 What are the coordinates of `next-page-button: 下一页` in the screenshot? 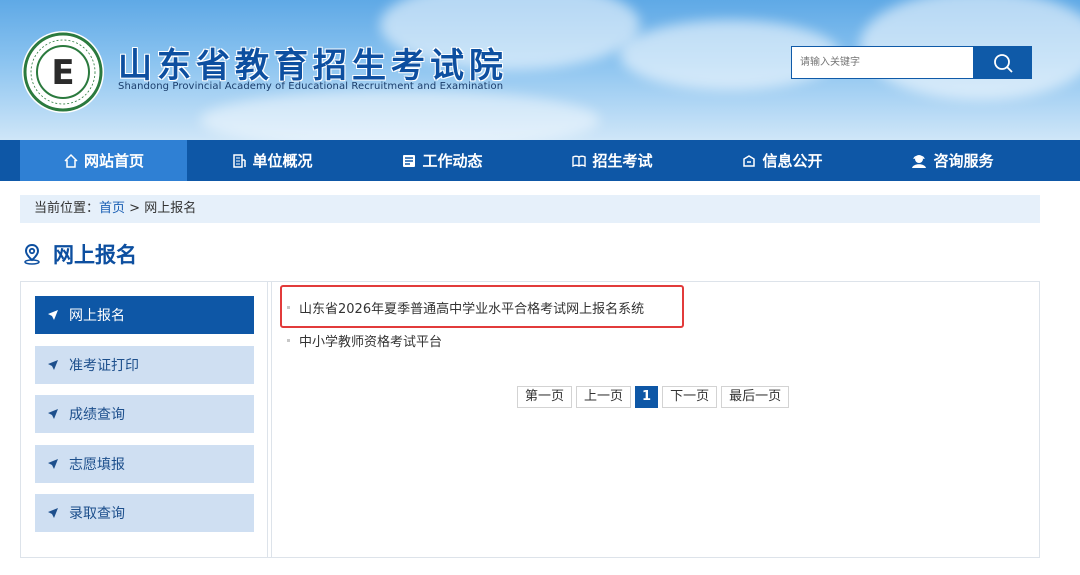 It's located at (690, 397).